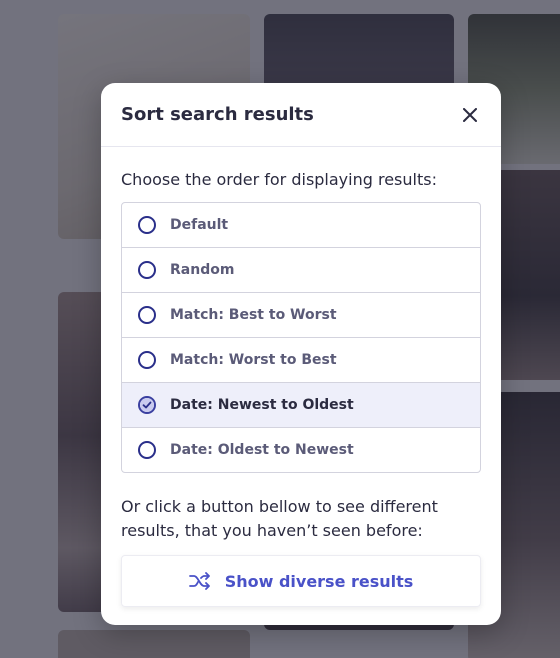 The width and height of the screenshot is (560, 658). I want to click on sort-option-match-worst-to-best: Match: Worst to Best, so click(301, 360).